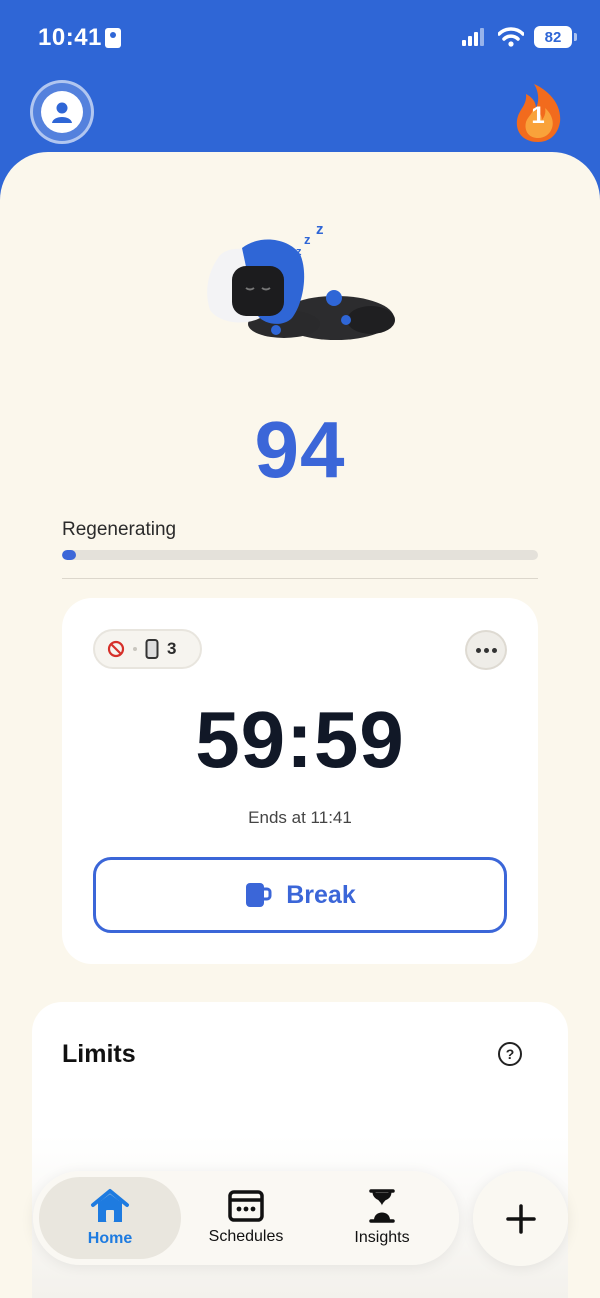 This screenshot has height=1298, width=600. I want to click on tab-schedules: Schedules, so click(246, 1218).